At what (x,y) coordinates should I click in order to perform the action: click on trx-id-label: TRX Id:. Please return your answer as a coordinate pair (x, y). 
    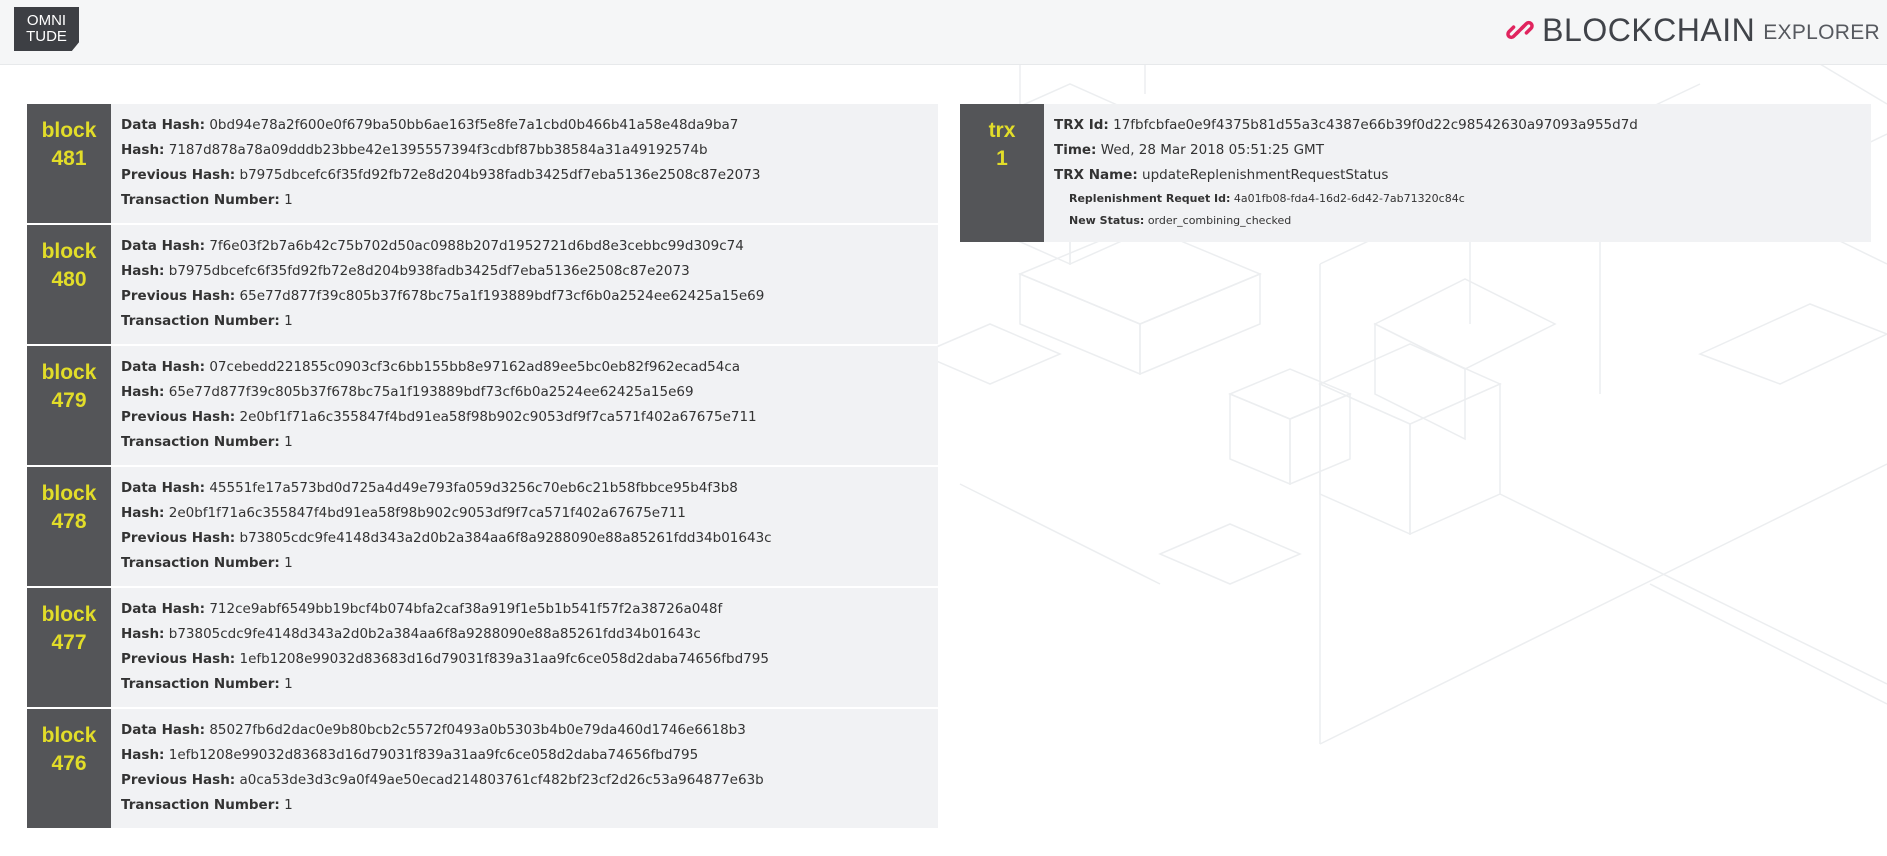
    Looking at the image, I should click on (1081, 125).